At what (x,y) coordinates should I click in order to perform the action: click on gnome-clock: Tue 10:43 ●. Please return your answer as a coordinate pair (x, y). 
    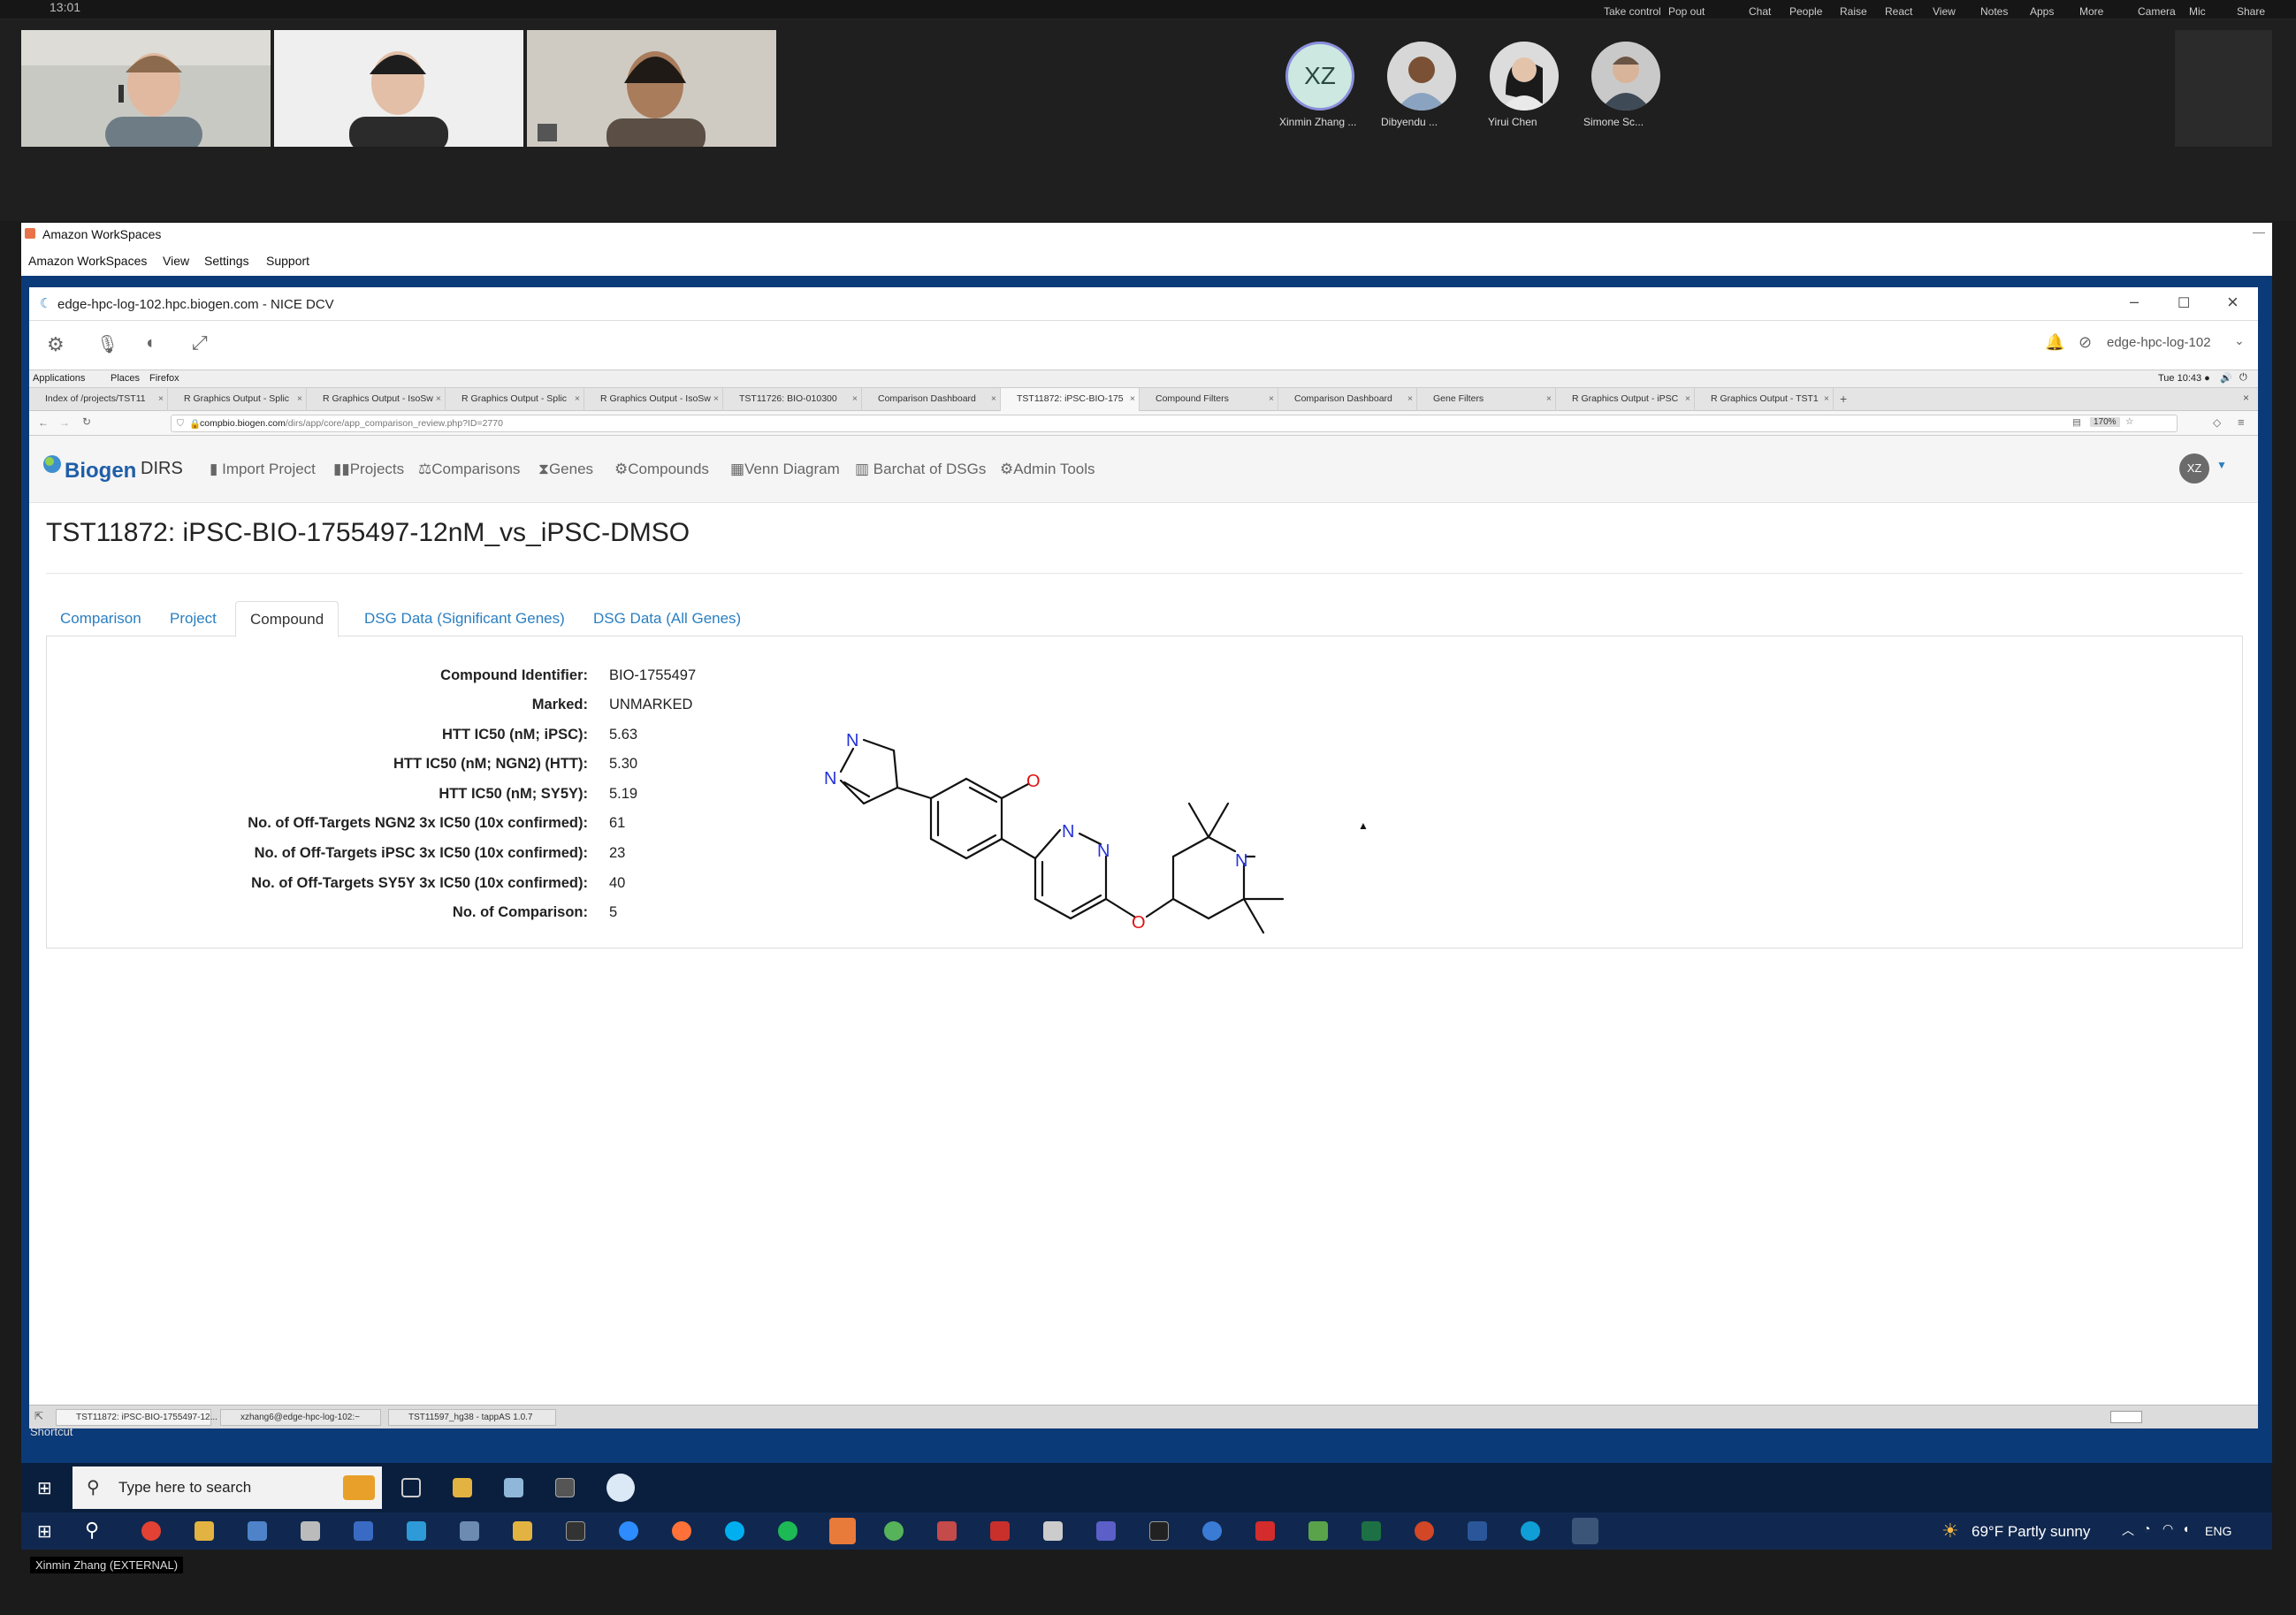
    Looking at the image, I should click on (2184, 378).